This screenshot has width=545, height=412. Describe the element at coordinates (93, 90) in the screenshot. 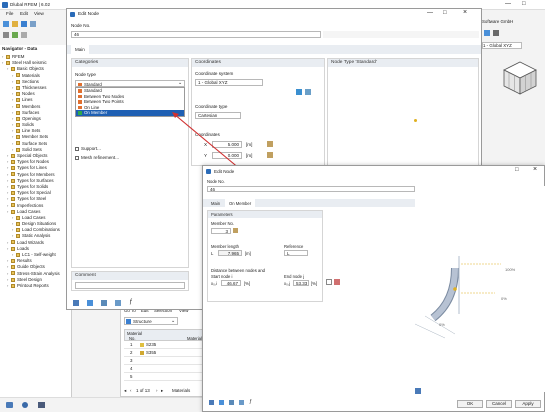

I see `node-type-option-label: Standard` at that location.